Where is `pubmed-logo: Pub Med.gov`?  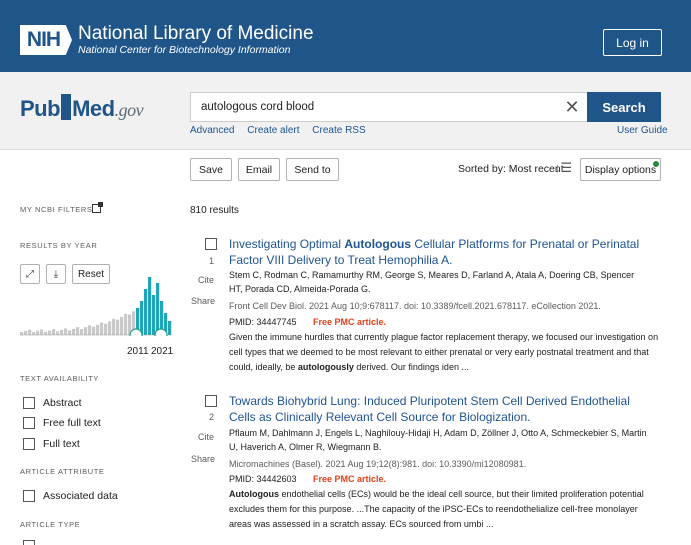 pubmed-logo: Pub Med.gov is located at coordinates (82, 108).